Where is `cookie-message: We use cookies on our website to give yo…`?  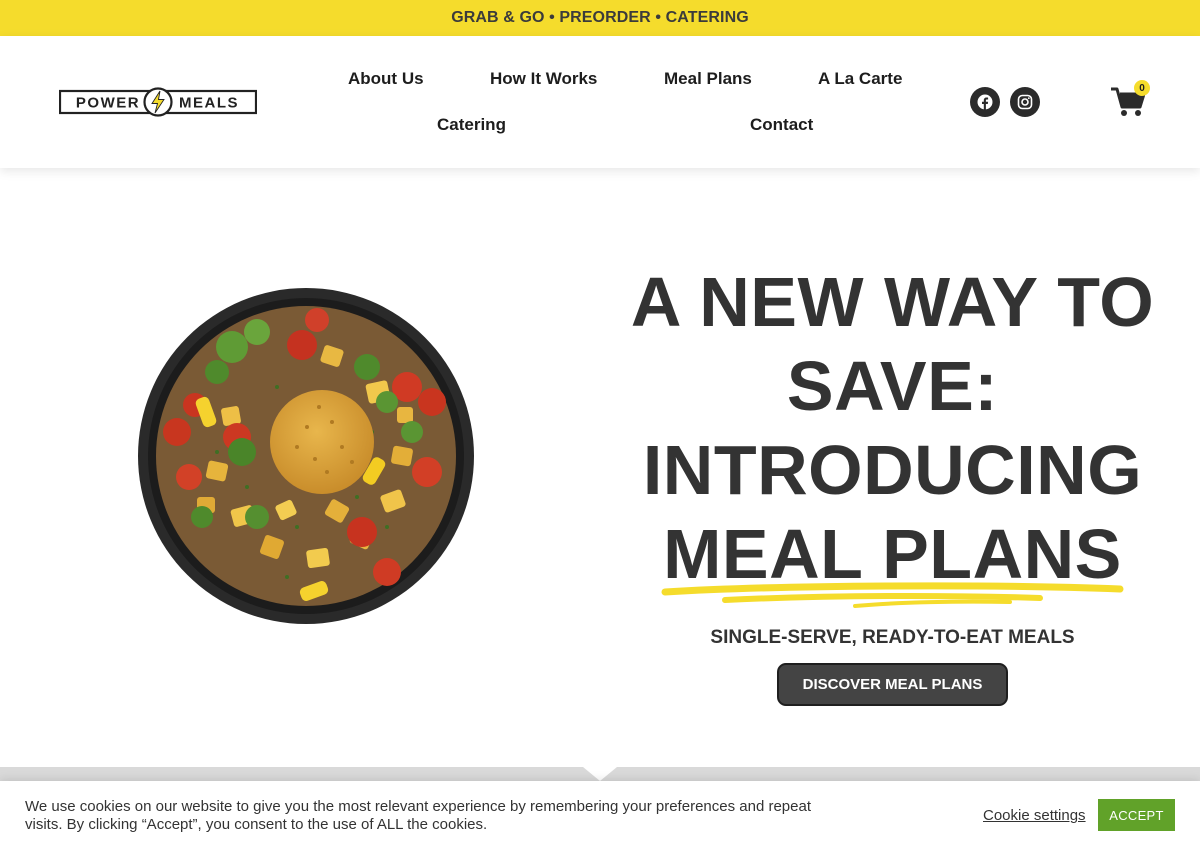 cookie-message: We use cookies on our website to give yo… is located at coordinates (418, 815).